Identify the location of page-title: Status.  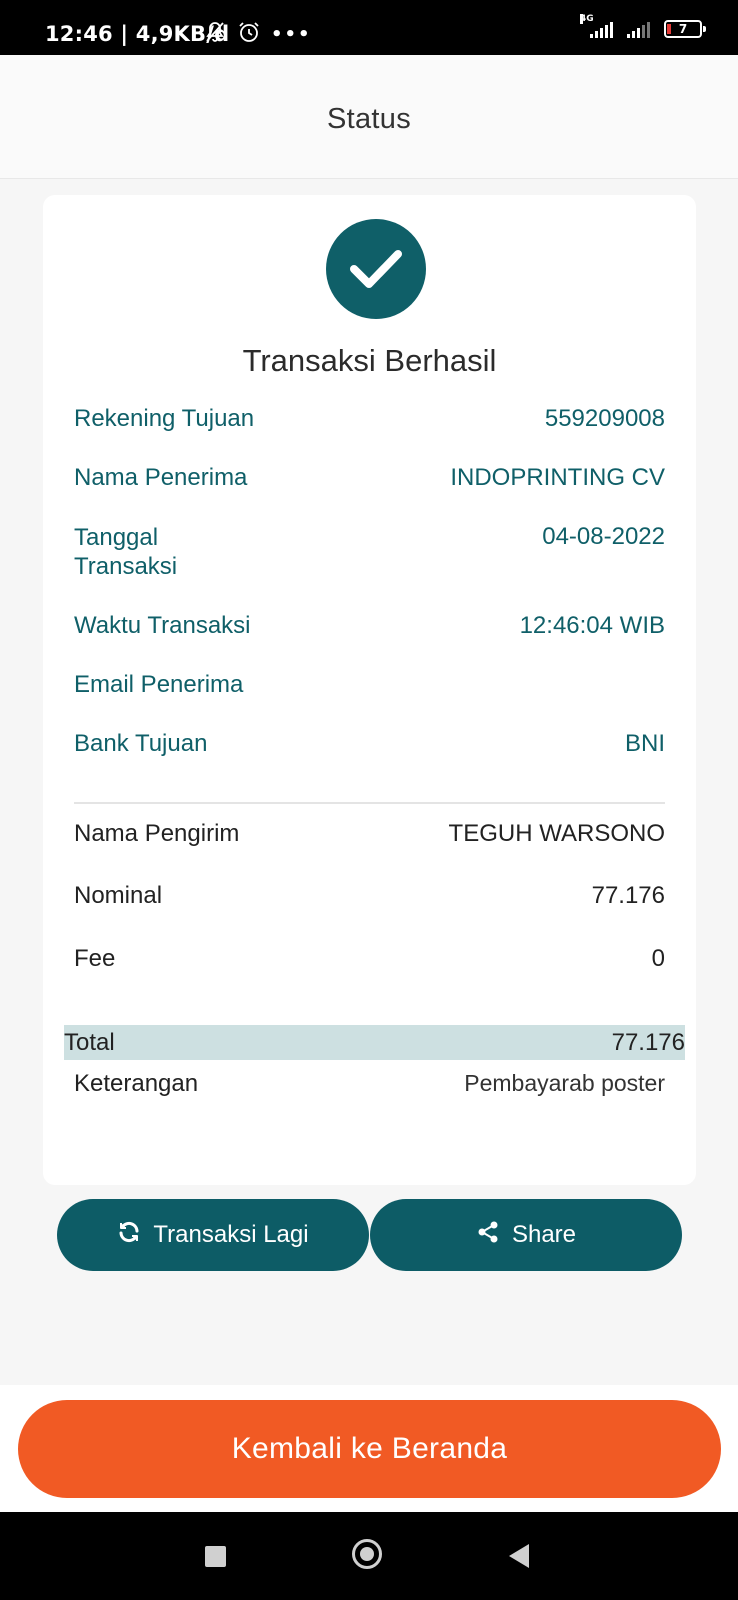
(368, 119).